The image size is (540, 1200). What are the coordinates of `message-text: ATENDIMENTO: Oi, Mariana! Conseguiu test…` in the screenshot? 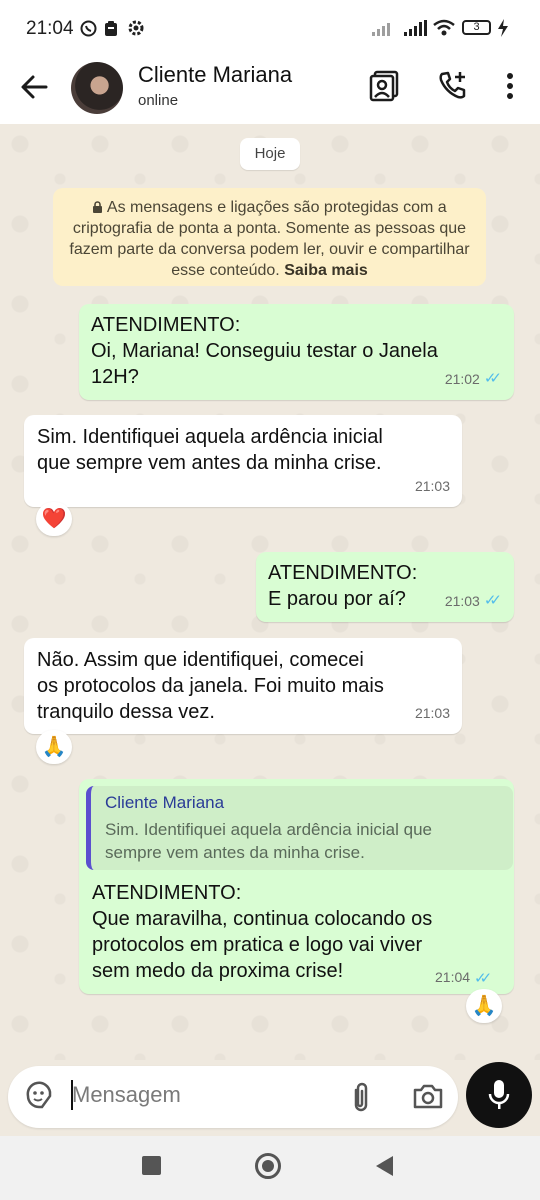 It's located at (264, 351).